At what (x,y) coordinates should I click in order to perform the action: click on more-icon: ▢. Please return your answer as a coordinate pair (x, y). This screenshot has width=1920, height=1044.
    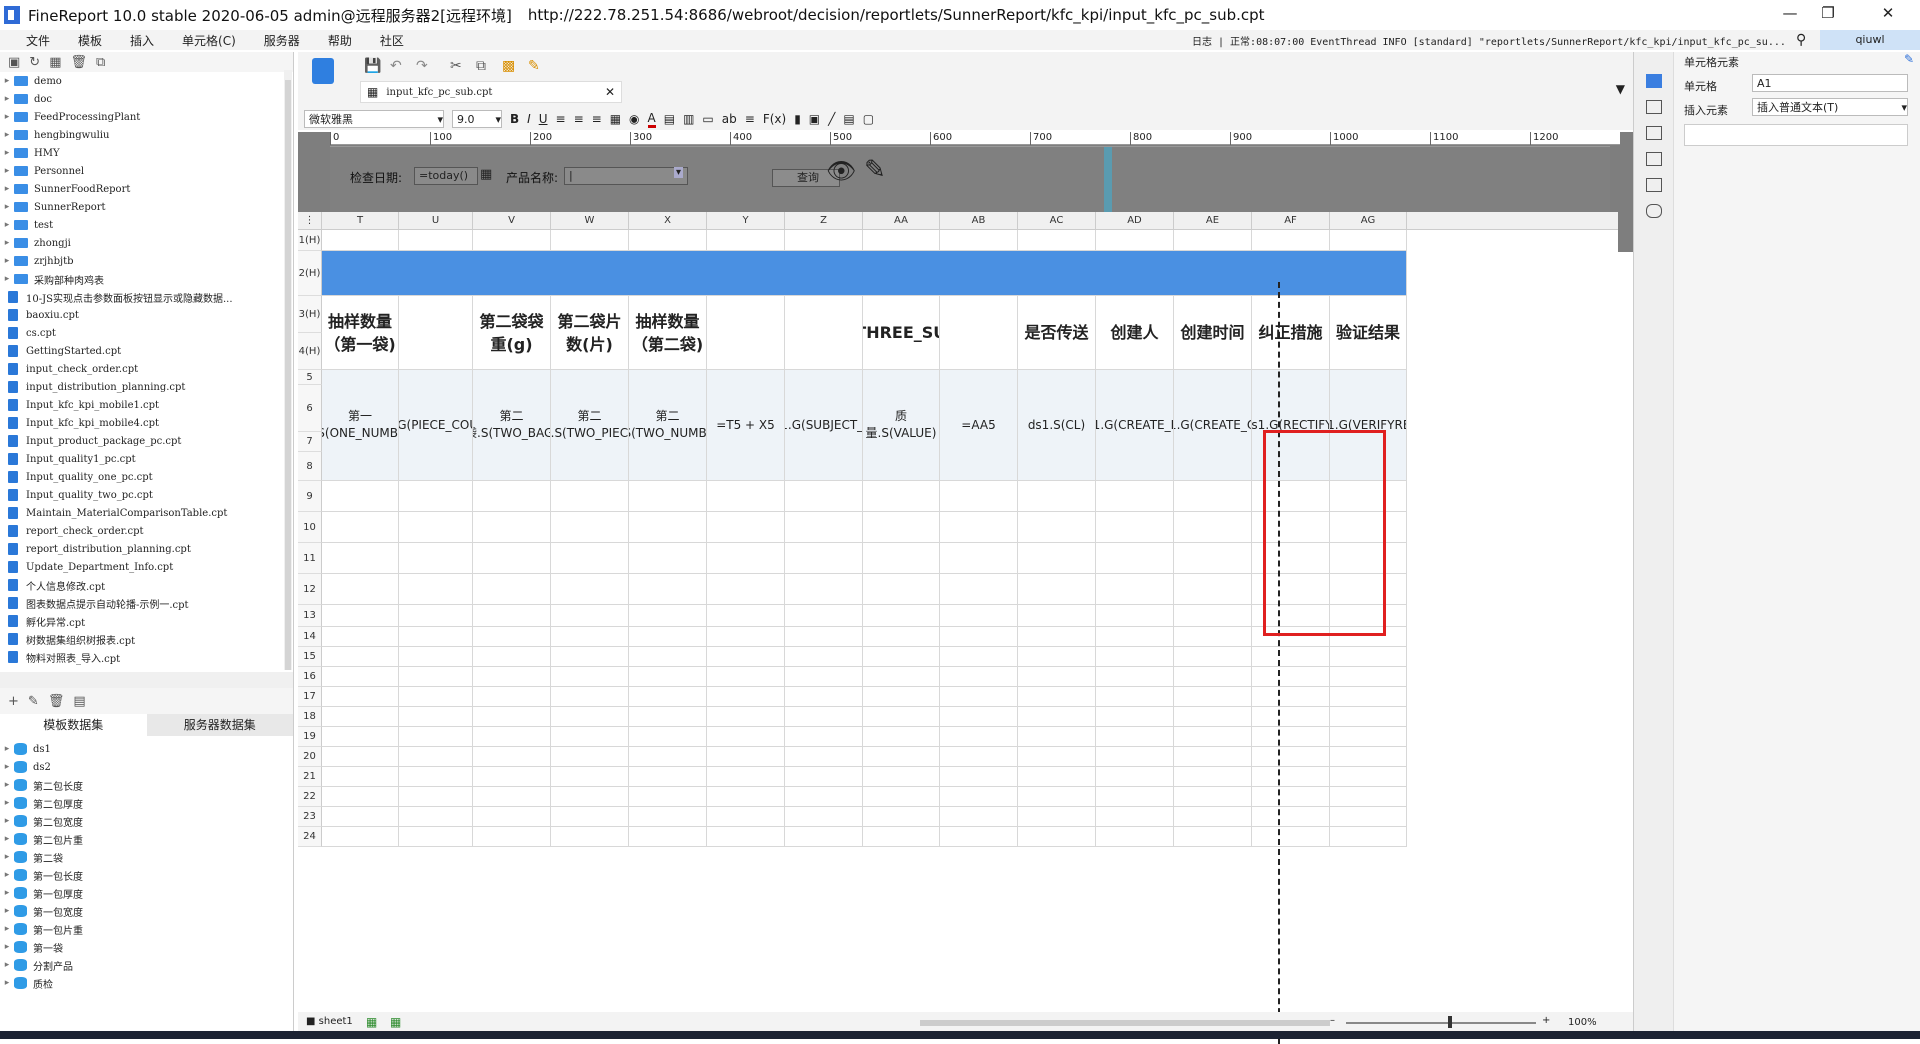
    Looking at the image, I should click on (868, 119).